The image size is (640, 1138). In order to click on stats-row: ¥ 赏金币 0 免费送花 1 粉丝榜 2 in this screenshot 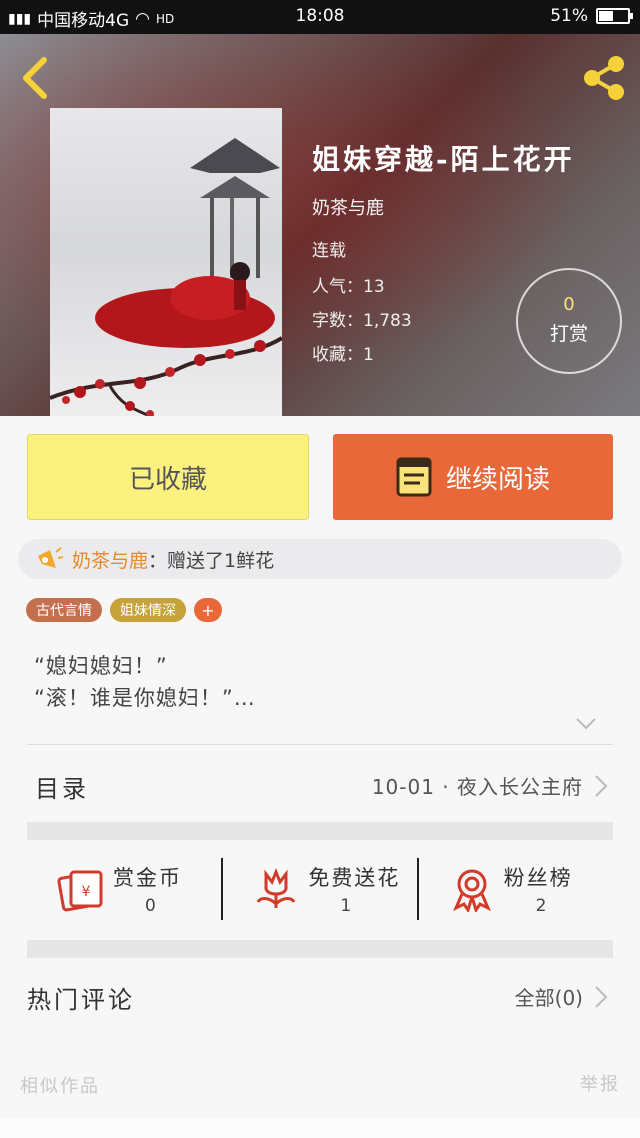, I will do `click(320, 889)`.